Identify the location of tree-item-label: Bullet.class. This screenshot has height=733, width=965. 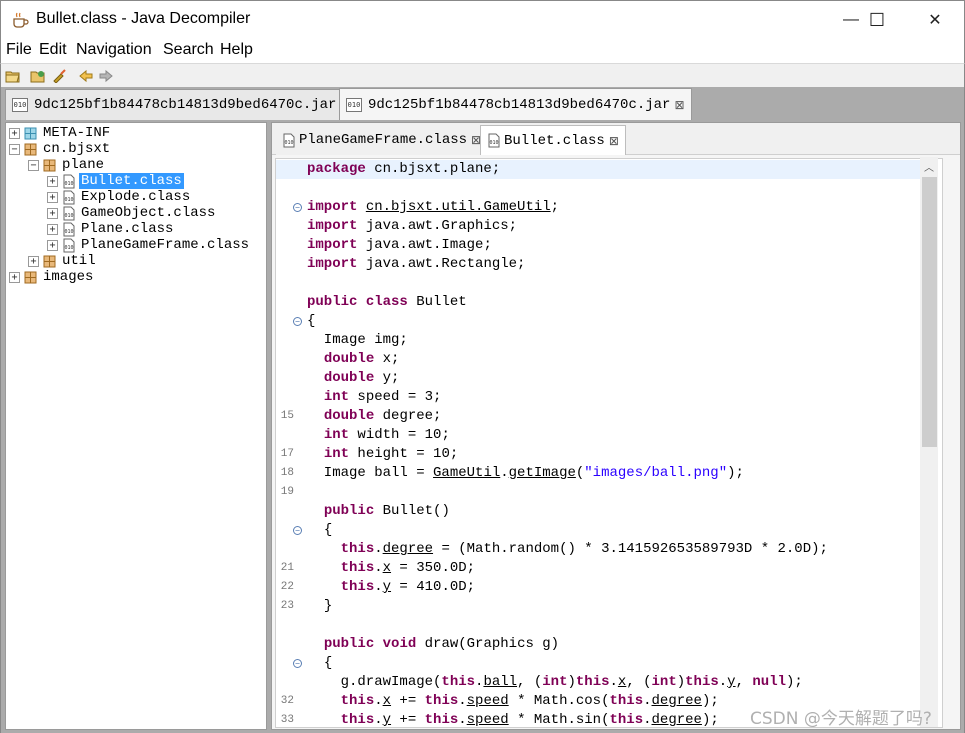
(131, 181).